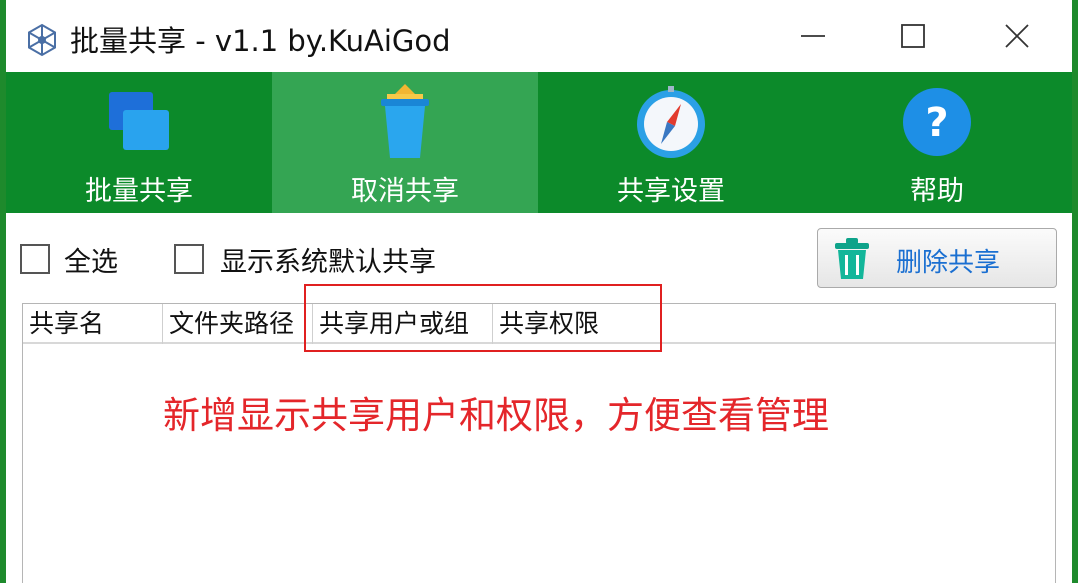 The height and width of the screenshot is (583, 1078). I want to click on close-icon, so click(1017, 36).